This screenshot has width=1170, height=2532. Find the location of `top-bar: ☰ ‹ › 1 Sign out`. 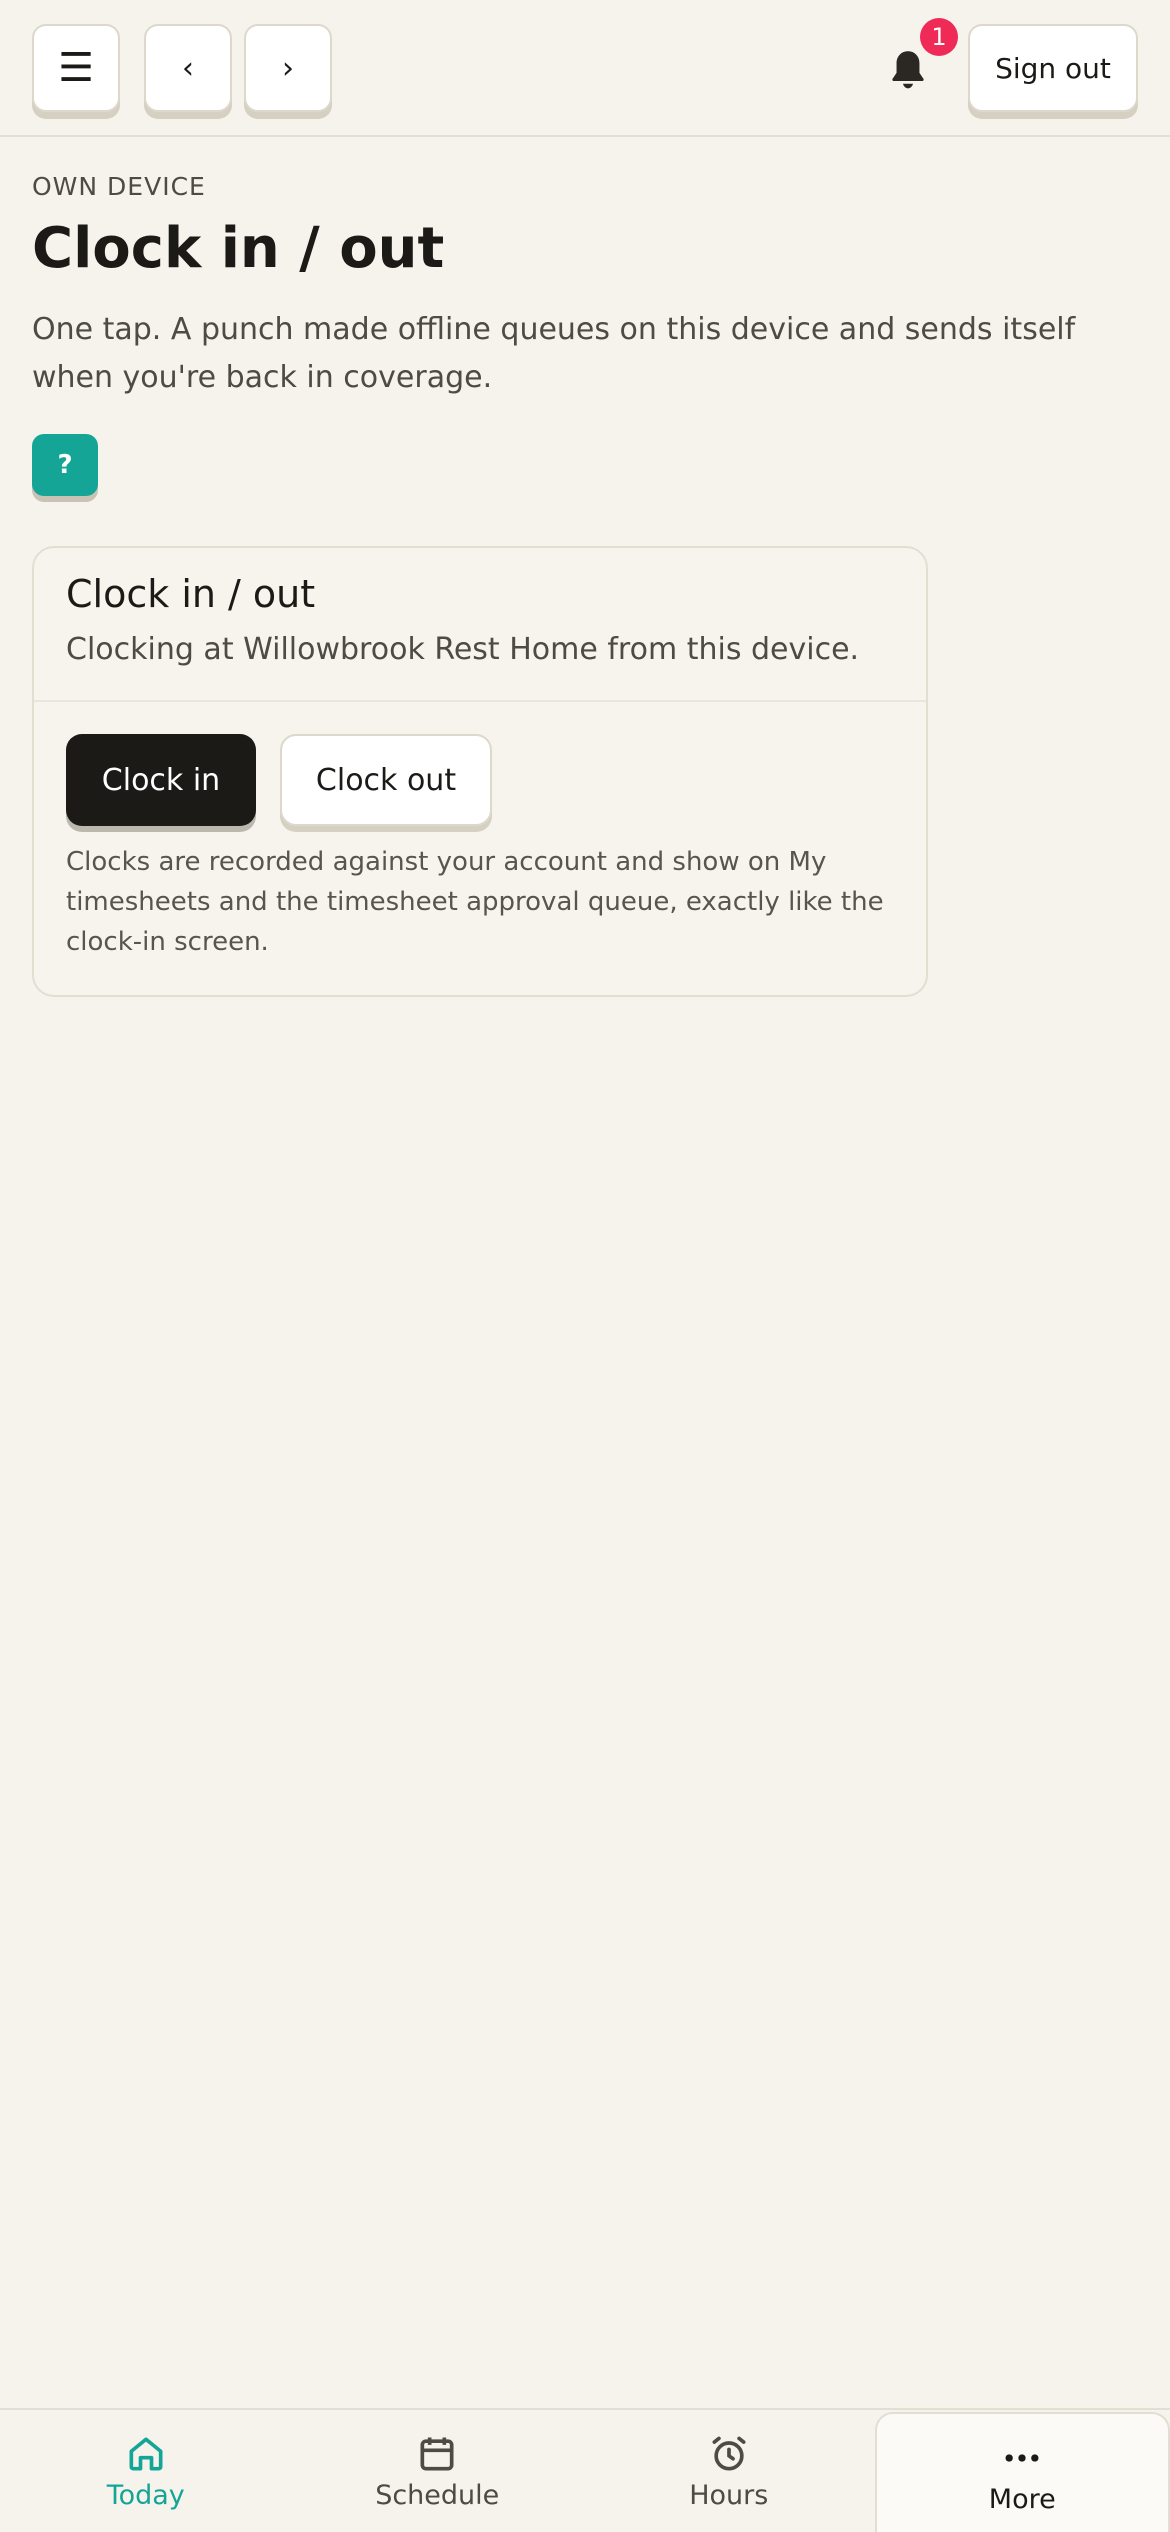

top-bar: ☰ ‹ › 1 Sign out is located at coordinates (585, 68).